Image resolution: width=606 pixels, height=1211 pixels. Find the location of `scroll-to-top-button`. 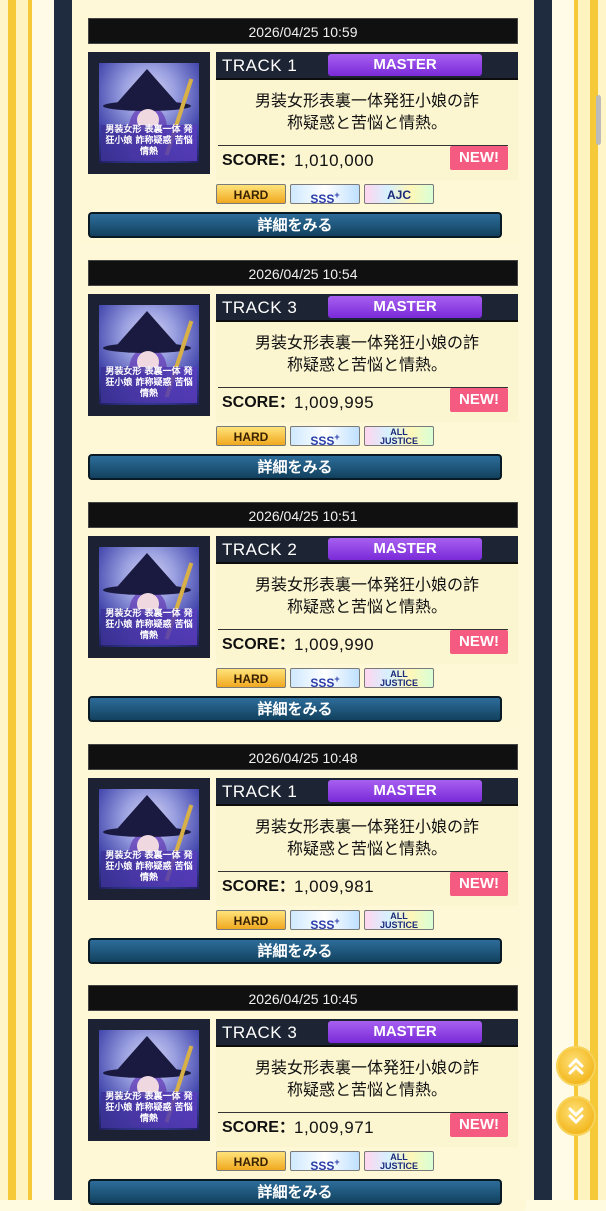

scroll-to-top-button is located at coordinates (576, 1066).